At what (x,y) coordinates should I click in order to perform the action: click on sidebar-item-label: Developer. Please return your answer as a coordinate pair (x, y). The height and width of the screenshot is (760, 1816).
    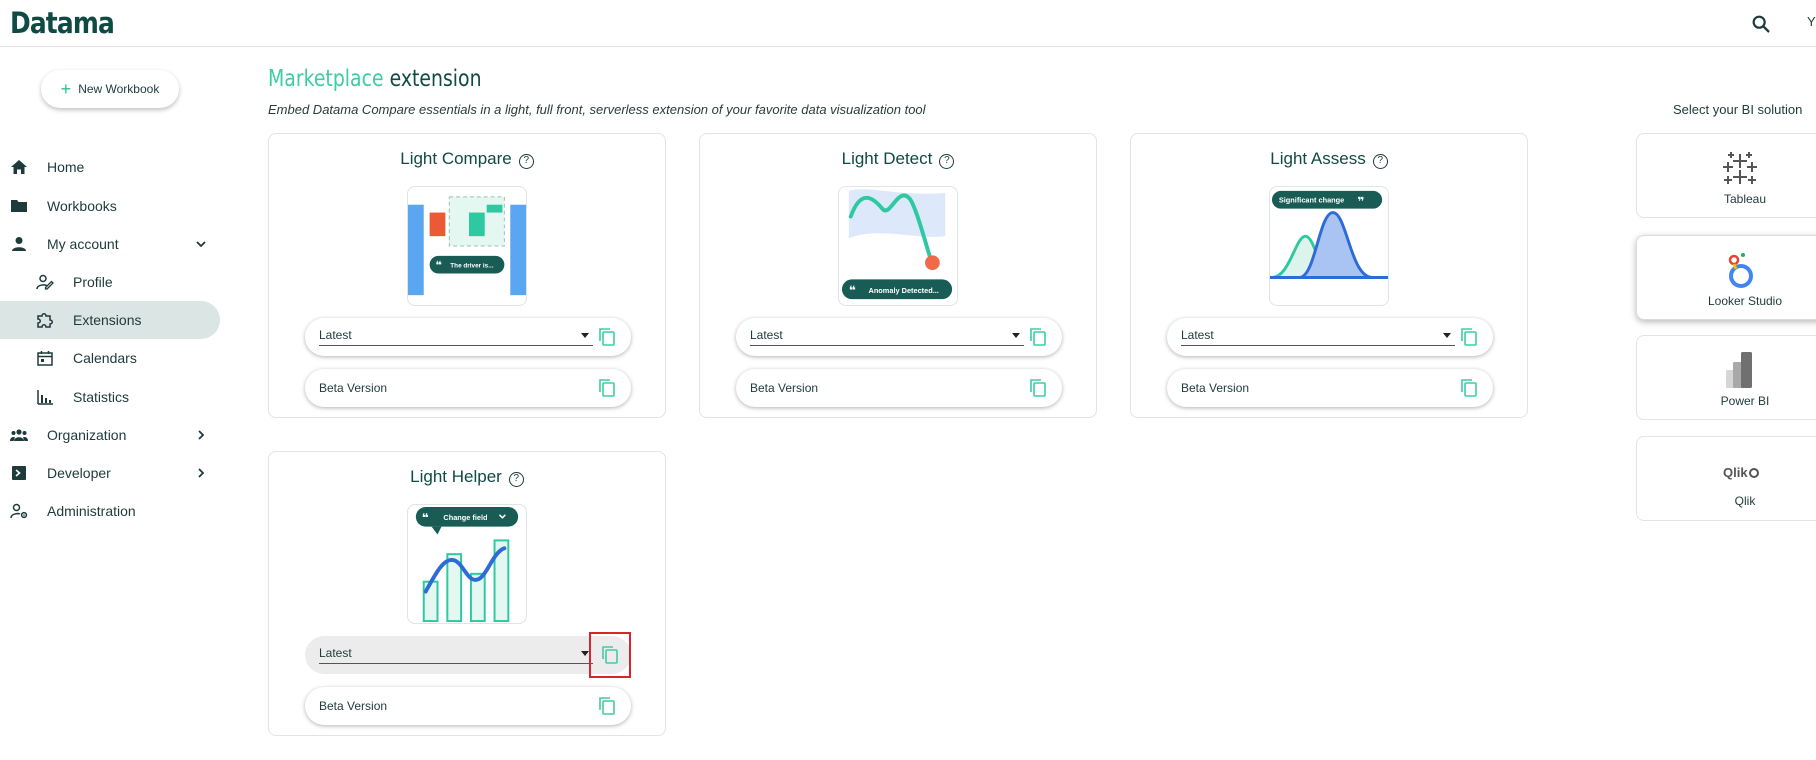
    Looking at the image, I should click on (79, 473).